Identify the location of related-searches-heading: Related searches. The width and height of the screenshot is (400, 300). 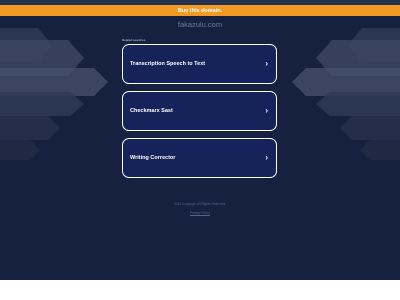
(134, 40).